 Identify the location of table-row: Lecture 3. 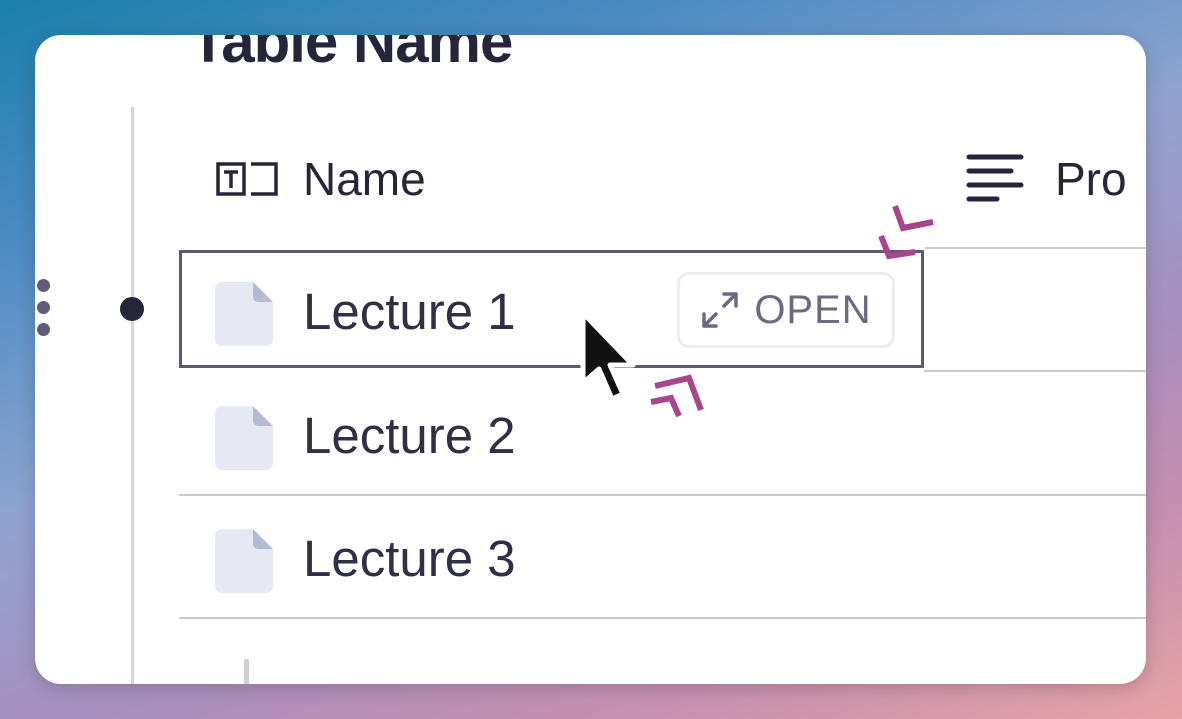
(662, 558).